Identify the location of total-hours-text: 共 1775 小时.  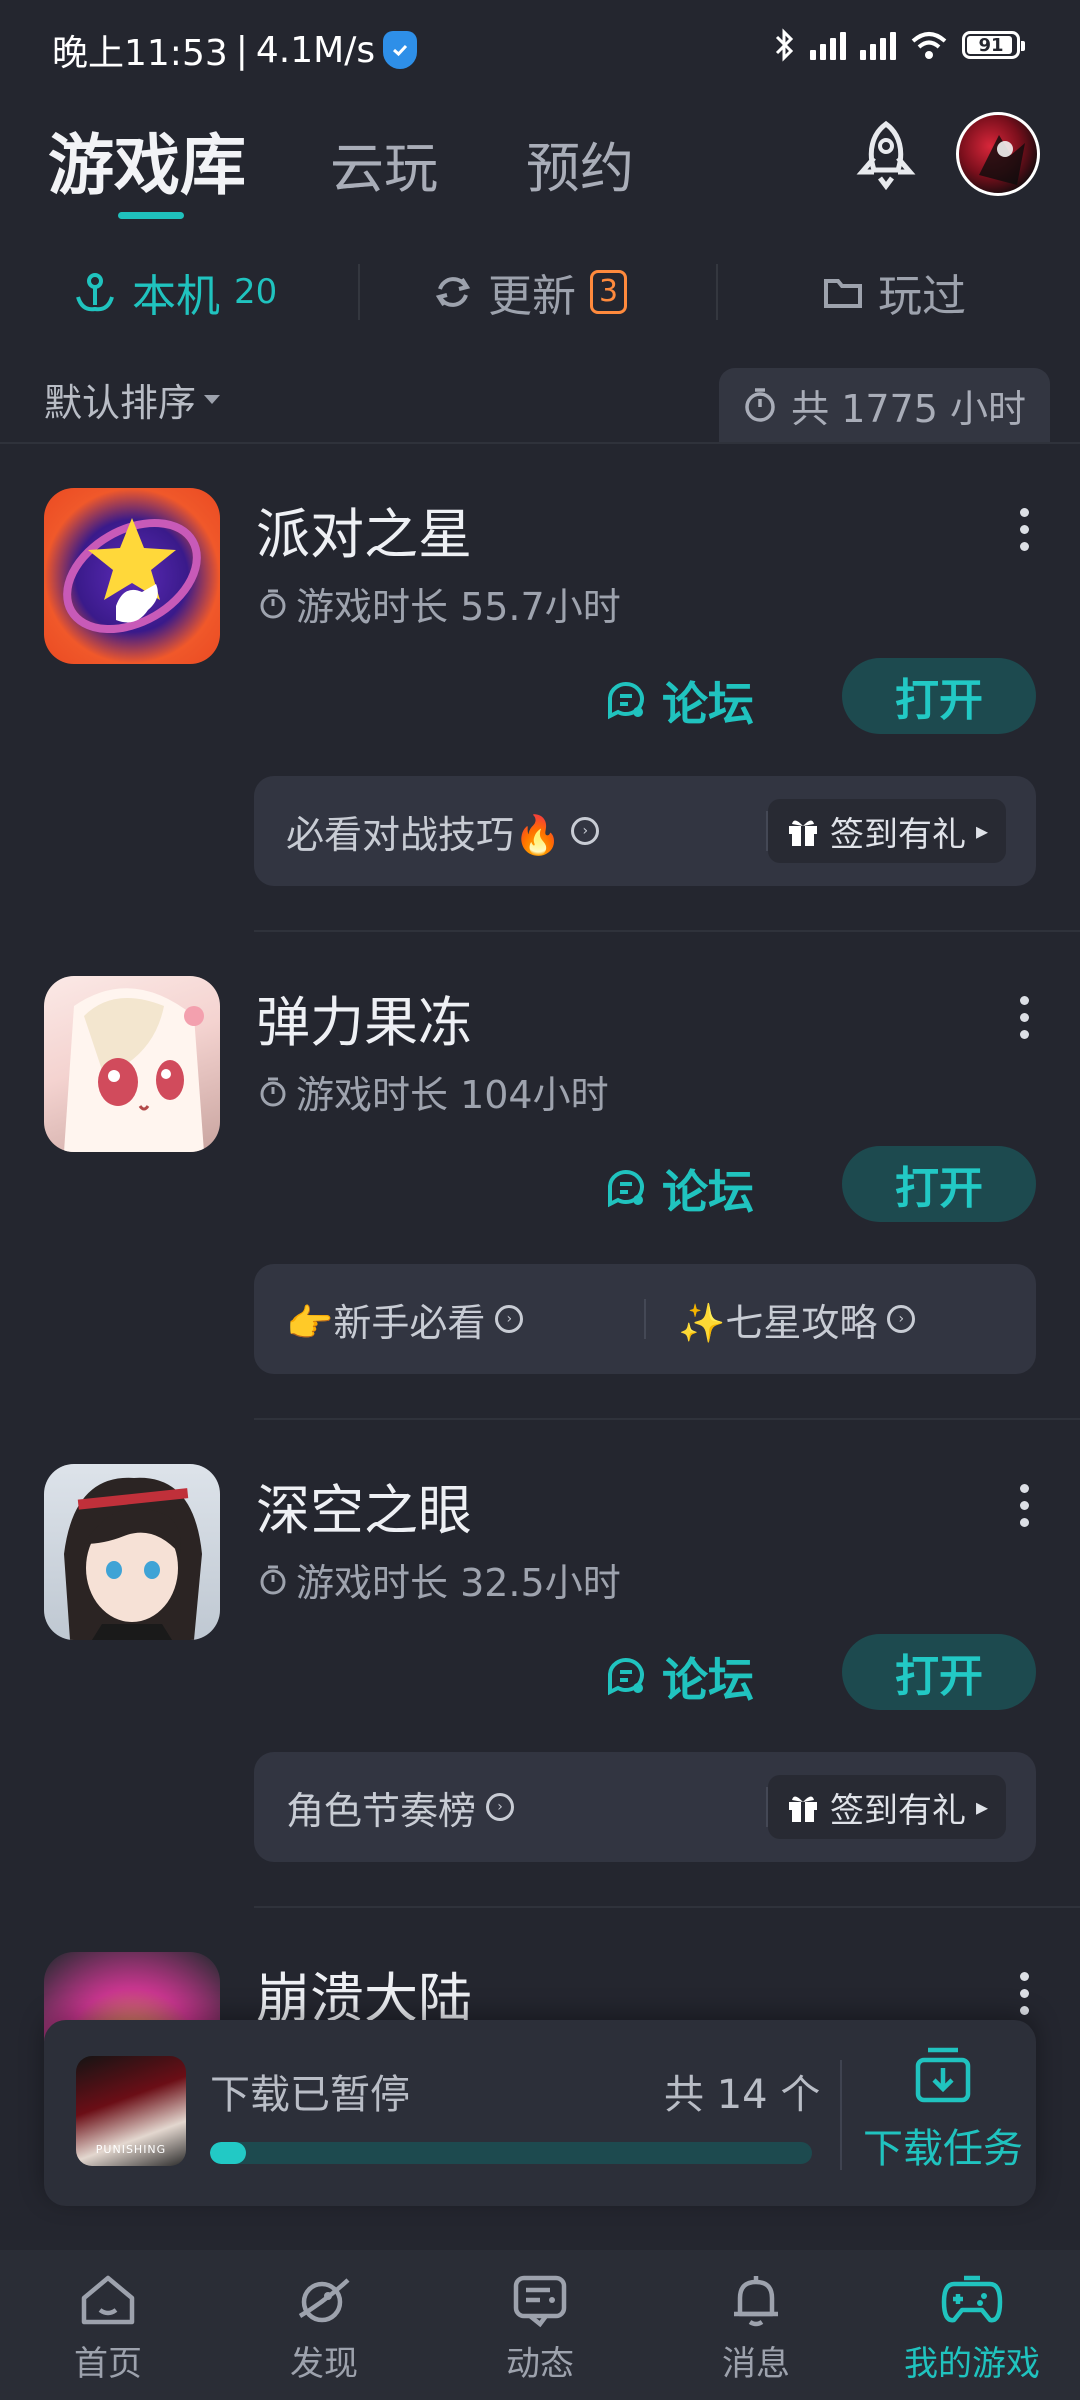
(908, 408).